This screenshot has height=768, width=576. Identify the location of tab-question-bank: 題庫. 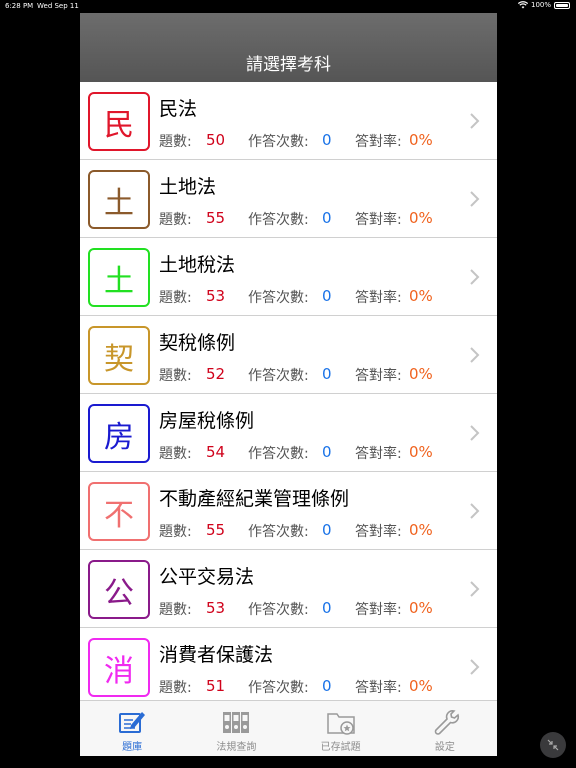
(132, 728).